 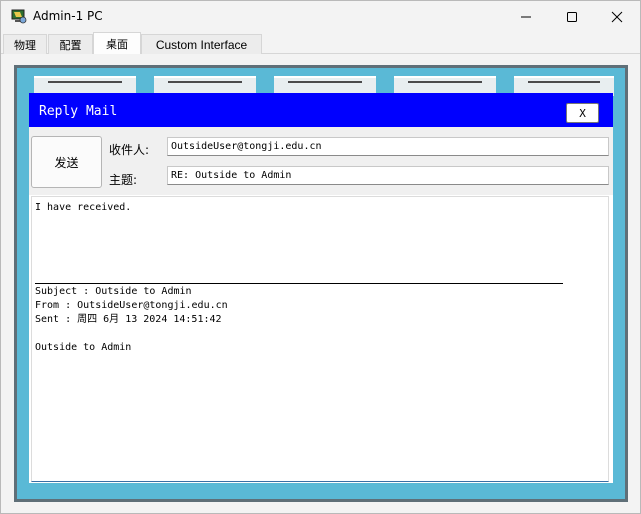 What do you see at coordinates (113, 291) in the screenshot?
I see `quoted-subject: Subject : Outside to Admin` at bounding box center [113, 291].